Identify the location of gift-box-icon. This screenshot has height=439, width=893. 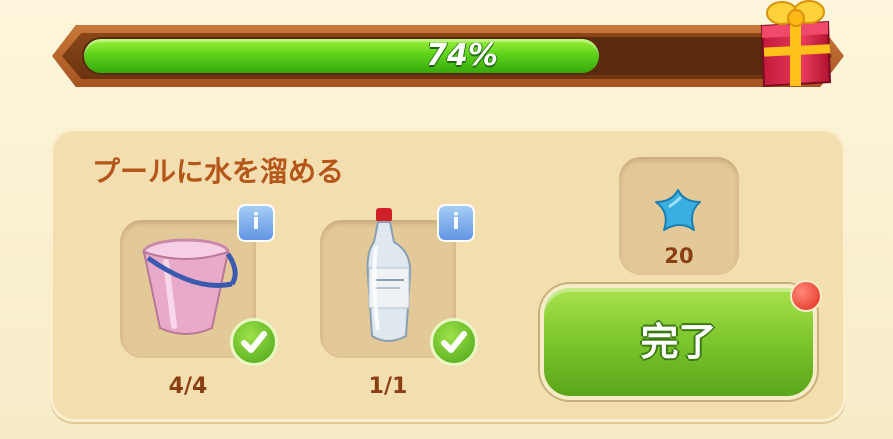
(795, 45).